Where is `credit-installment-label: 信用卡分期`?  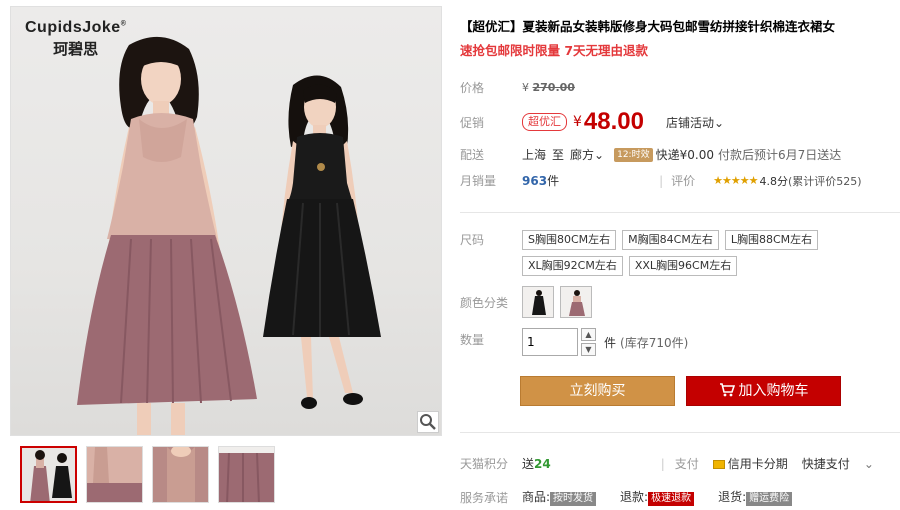
credit-installment-label: 信用卡分期 is located at coordinates (757, 464).